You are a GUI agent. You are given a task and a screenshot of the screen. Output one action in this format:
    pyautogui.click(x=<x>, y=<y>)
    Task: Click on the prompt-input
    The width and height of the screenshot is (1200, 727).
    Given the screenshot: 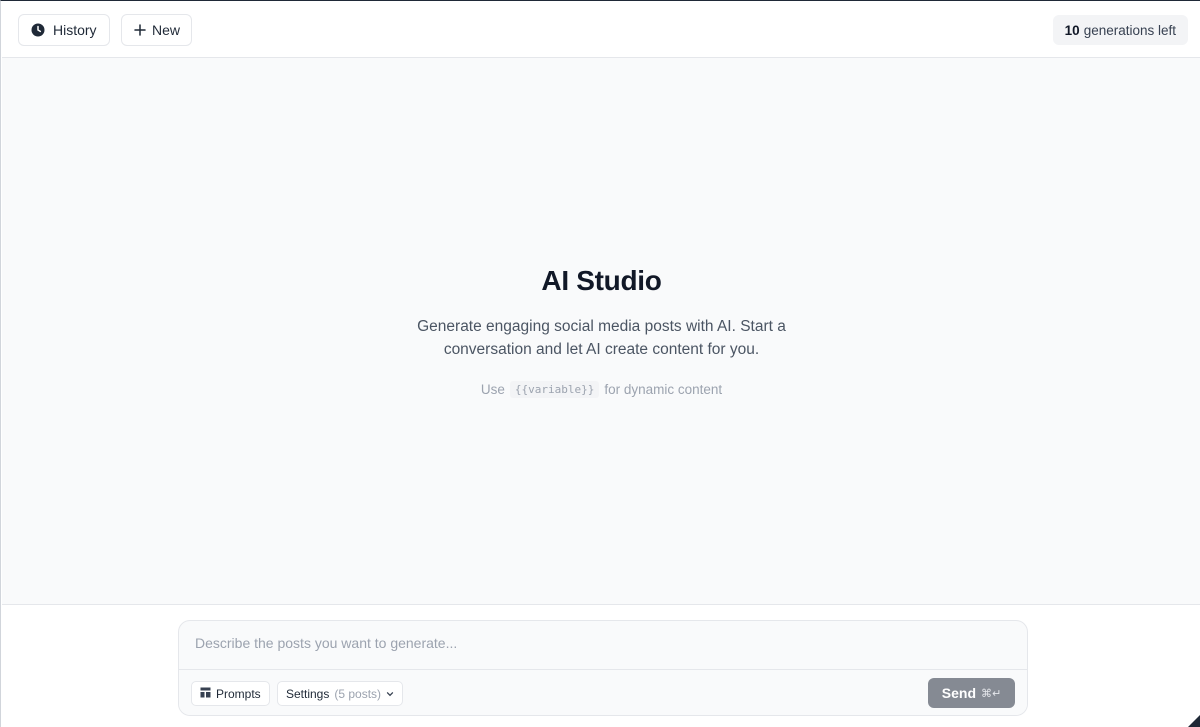 What is the action you would take?
    pyautogui.click(x=603, y=645)
    